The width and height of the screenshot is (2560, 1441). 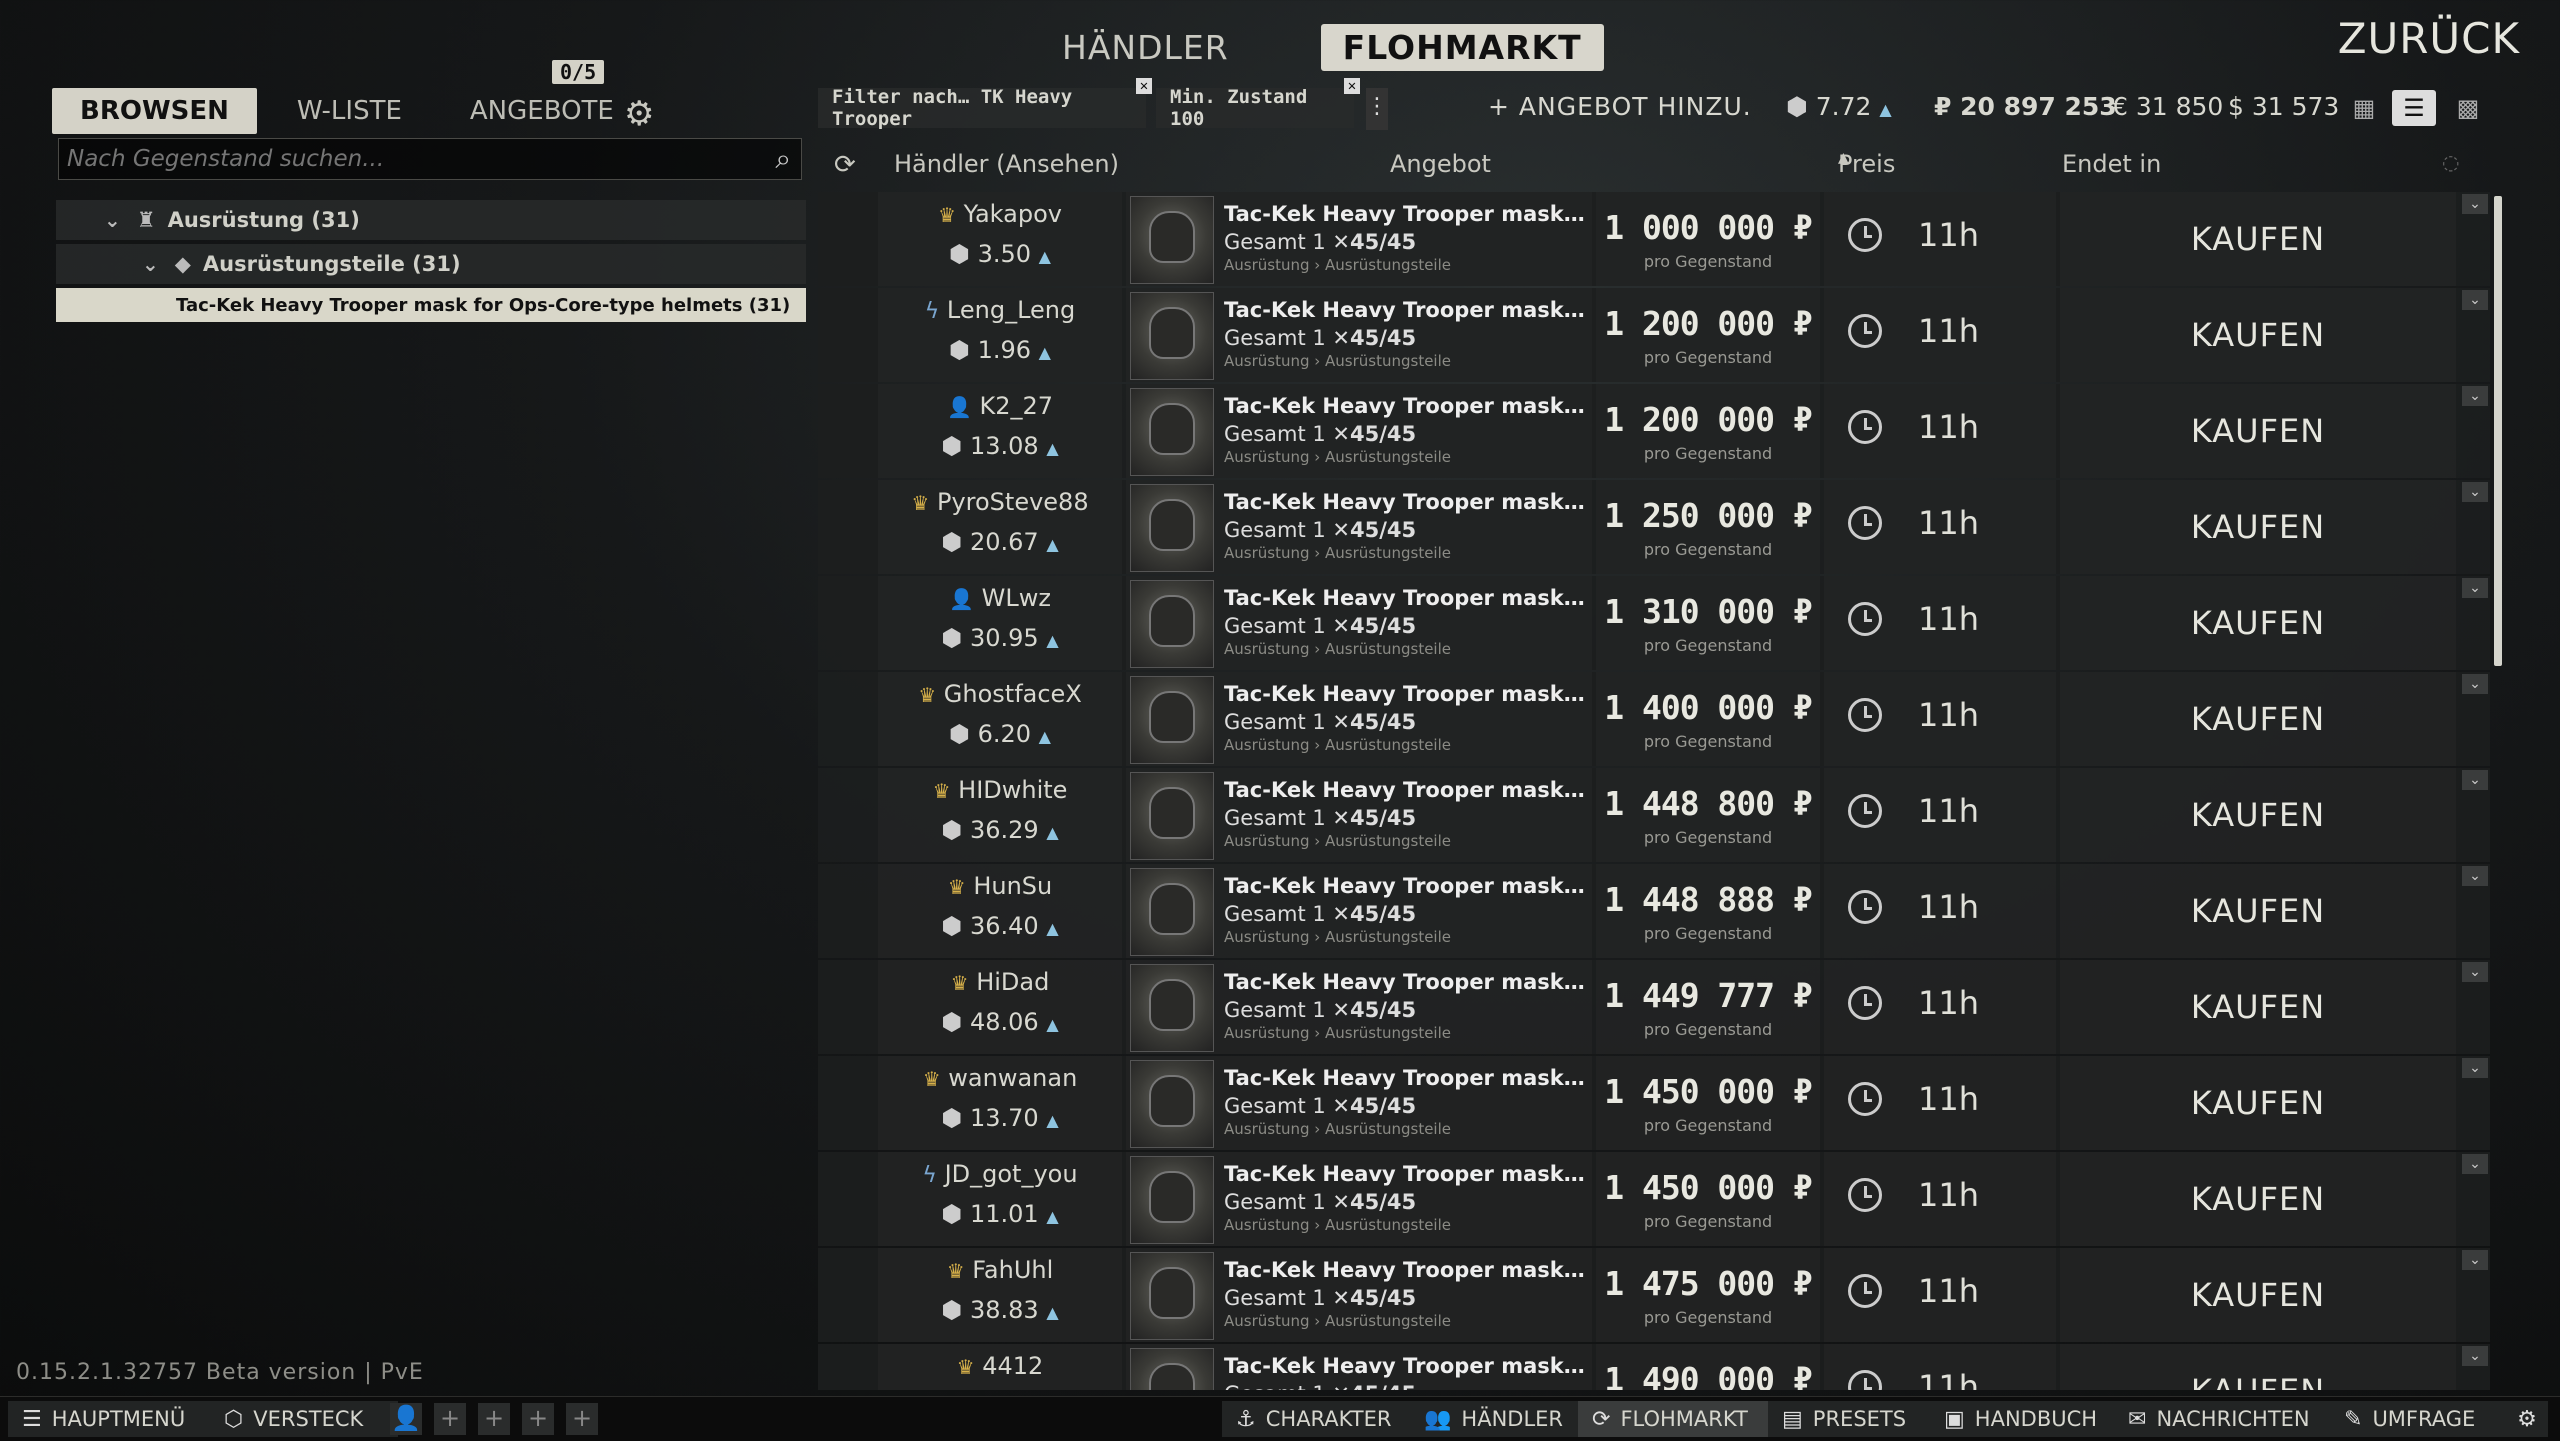 What do you see at coordinates (1377, 109) in the screenshot?
I see `more-options-icon: ⋮` at bounding box center [1377, 109].